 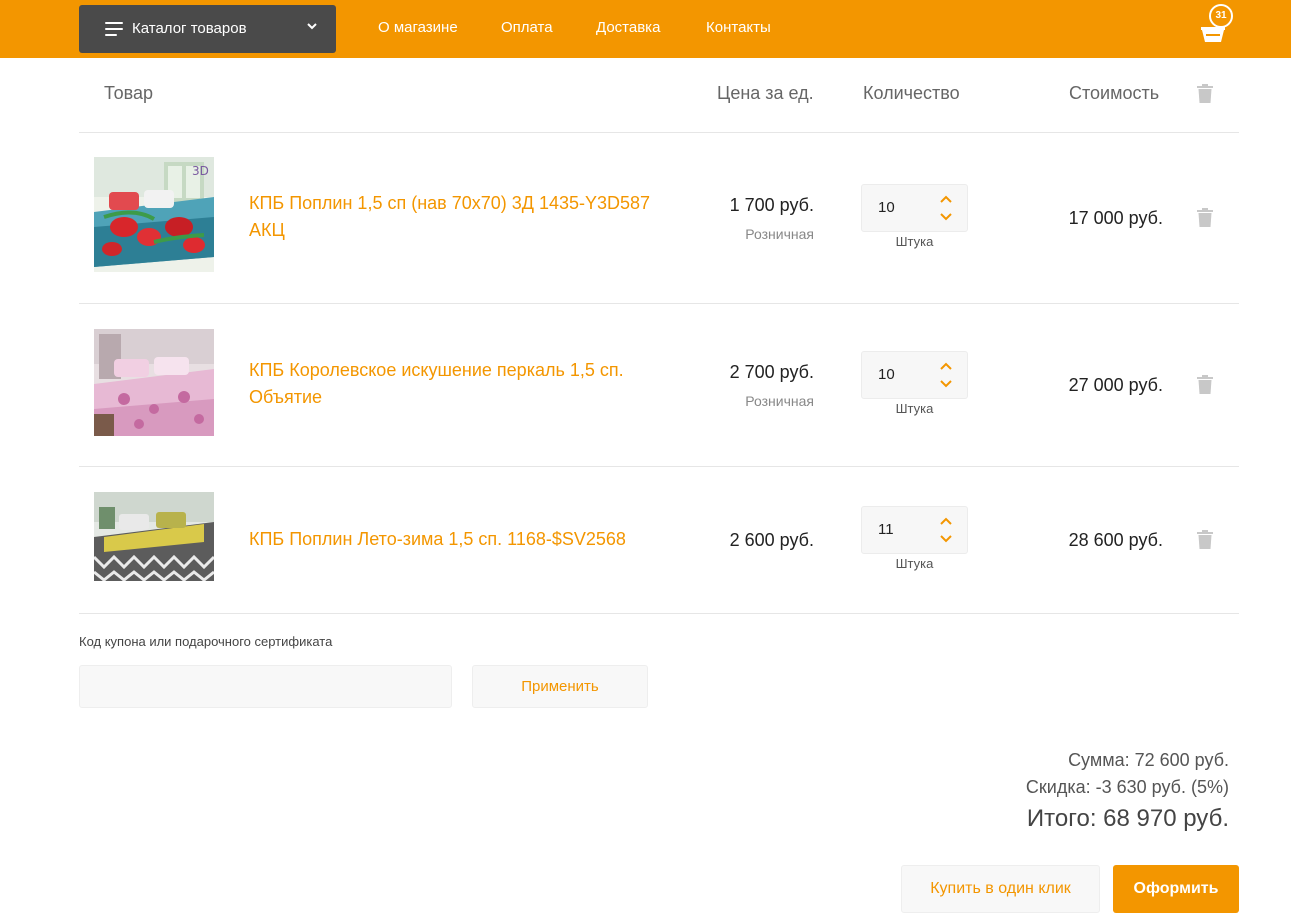 I want to click on unit-price: 2 600 руб., so click(x=771, y=540).